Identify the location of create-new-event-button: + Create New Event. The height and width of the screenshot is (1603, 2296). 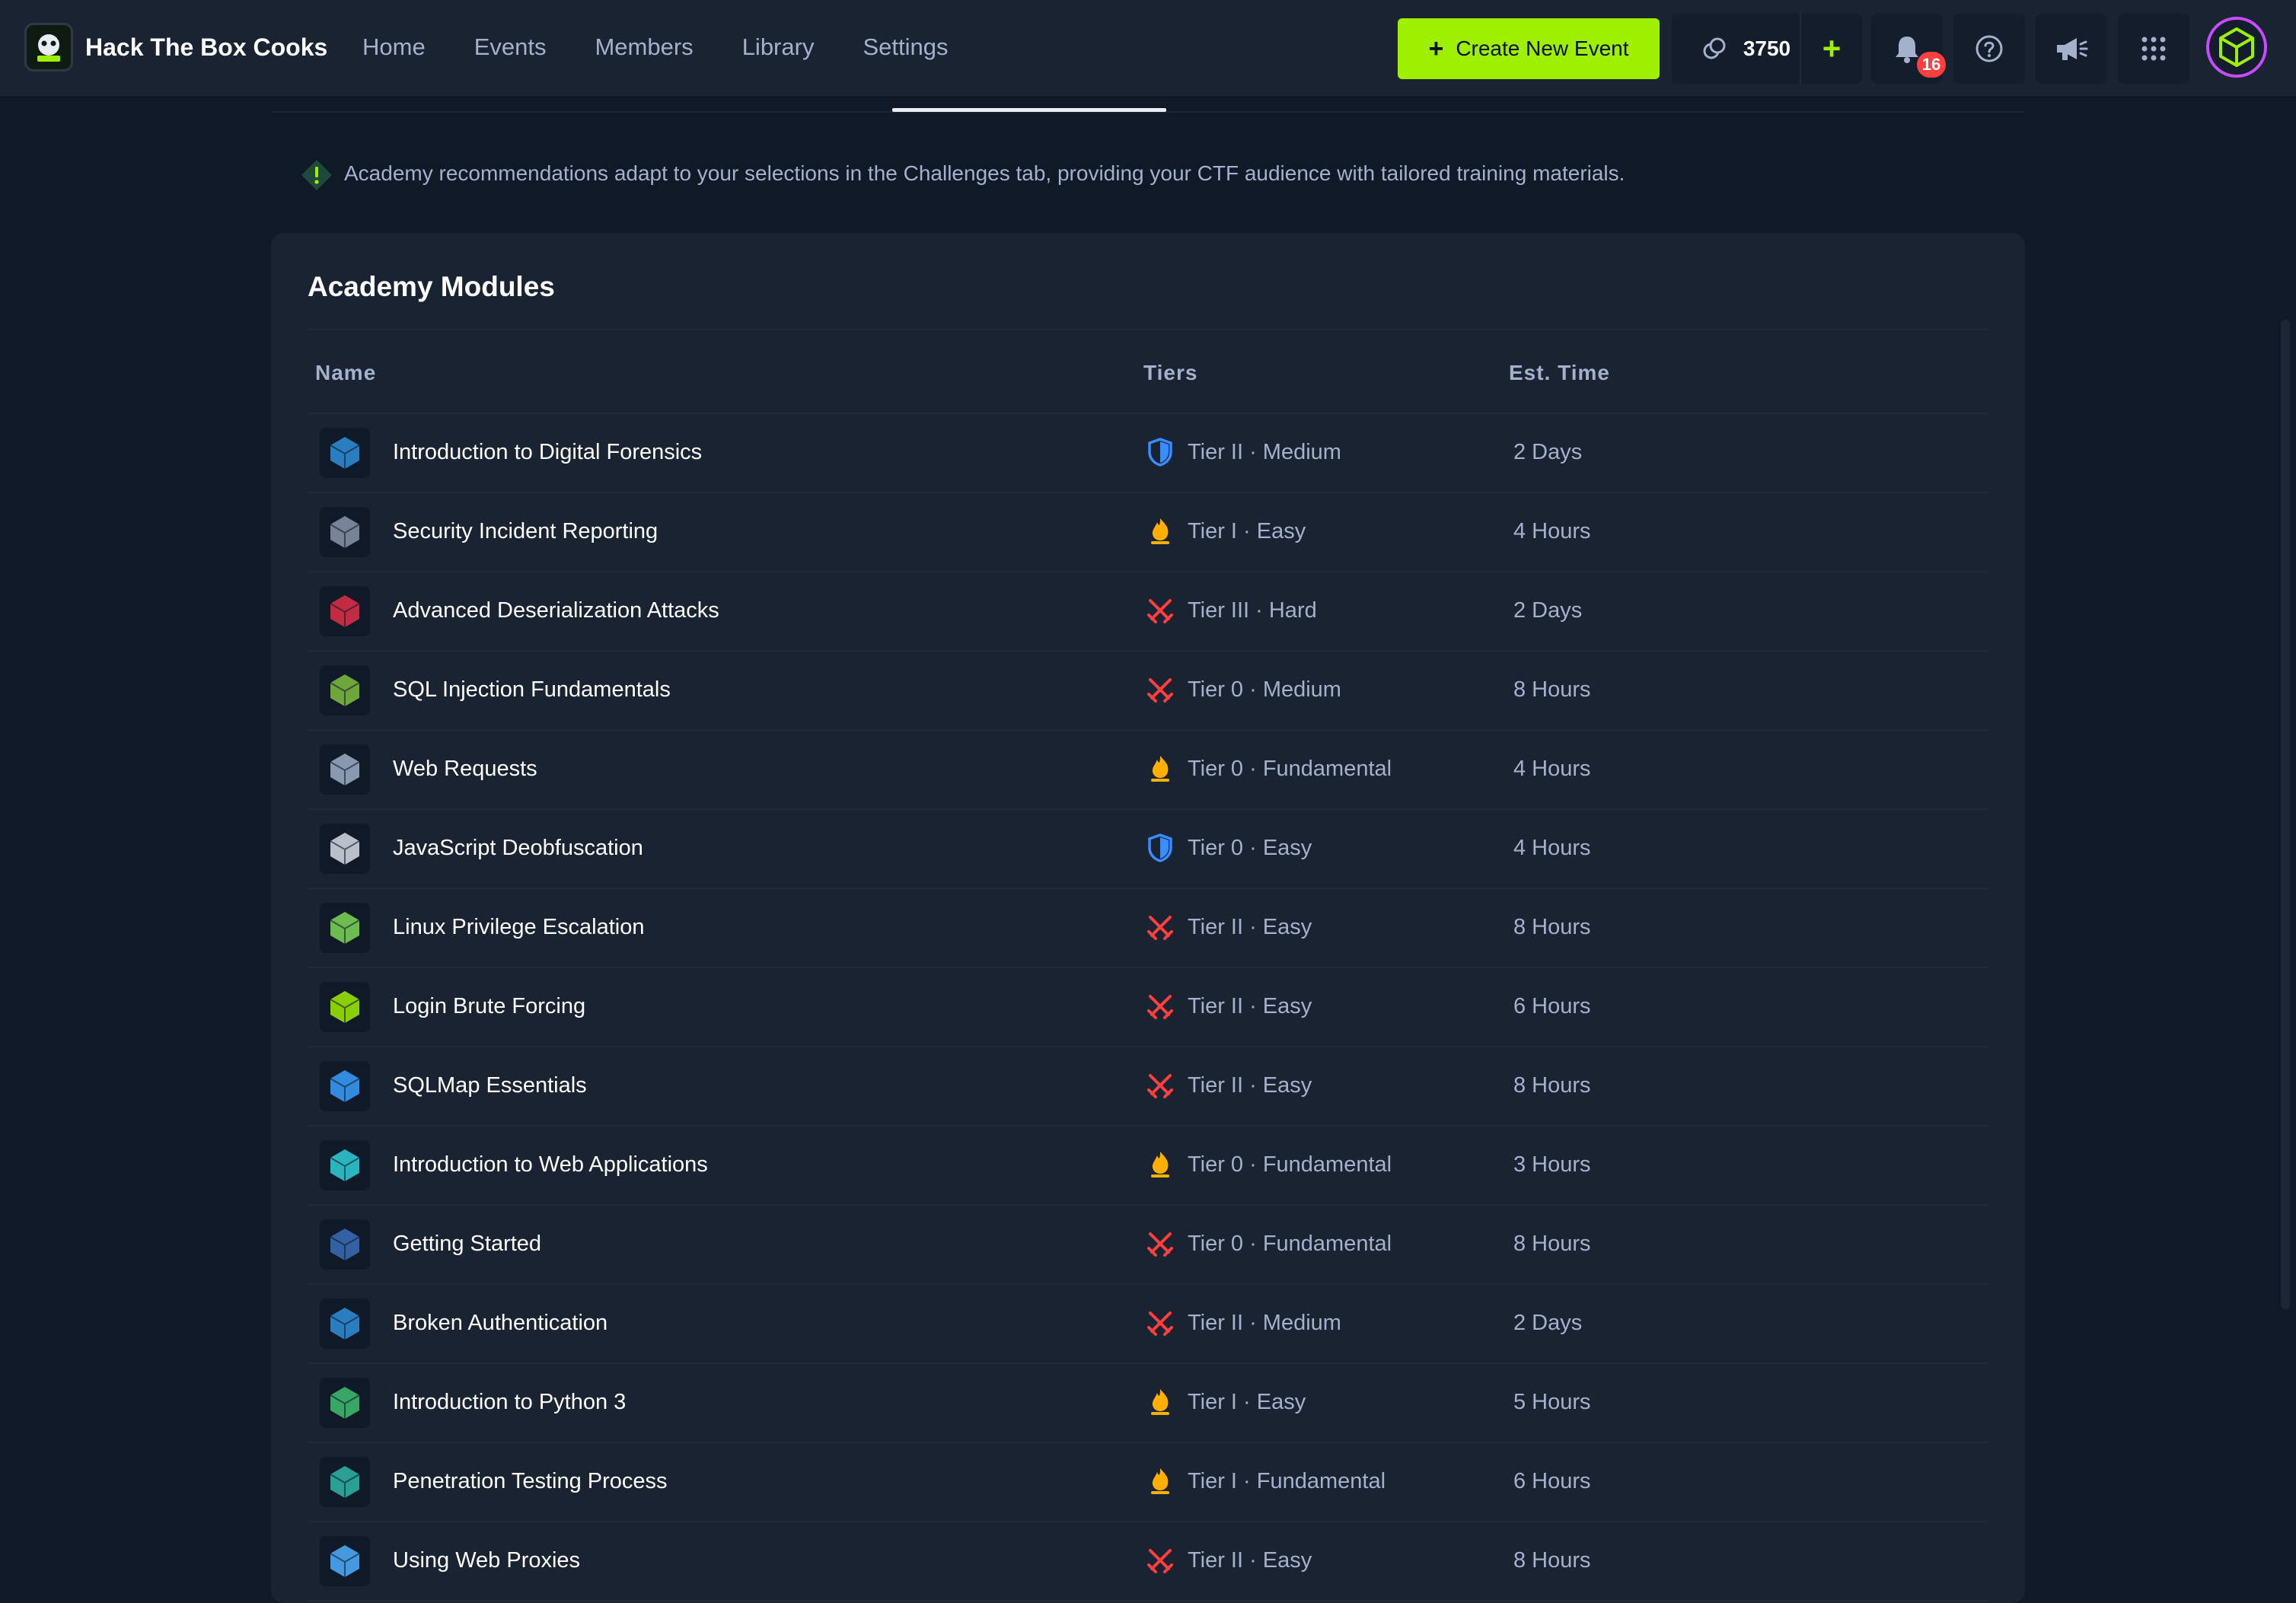
(1529, 48).